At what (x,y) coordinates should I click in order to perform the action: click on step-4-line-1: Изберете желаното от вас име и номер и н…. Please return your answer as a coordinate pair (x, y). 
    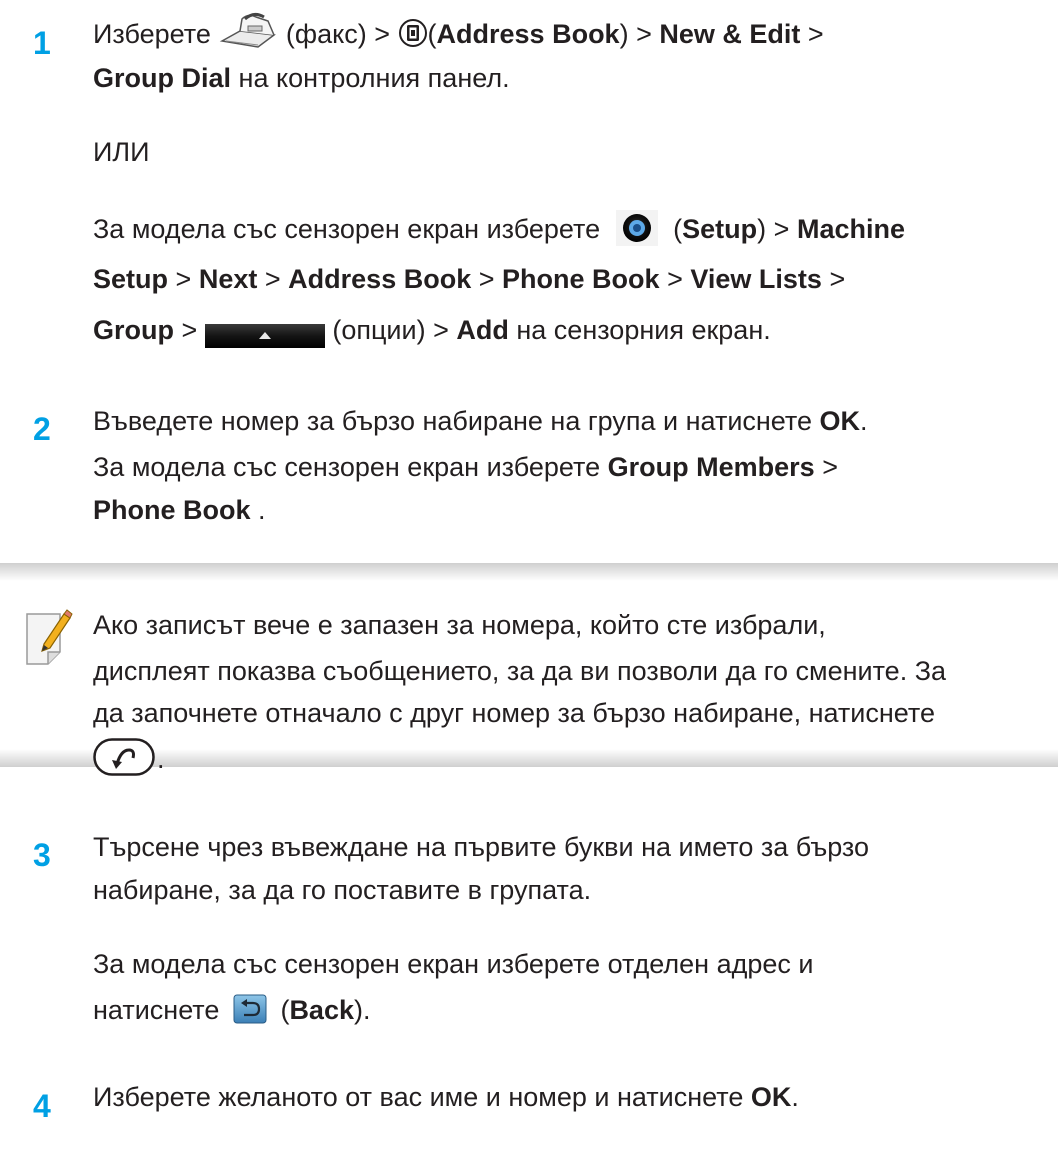
    Looking at the image, I should click on (446, 1097).